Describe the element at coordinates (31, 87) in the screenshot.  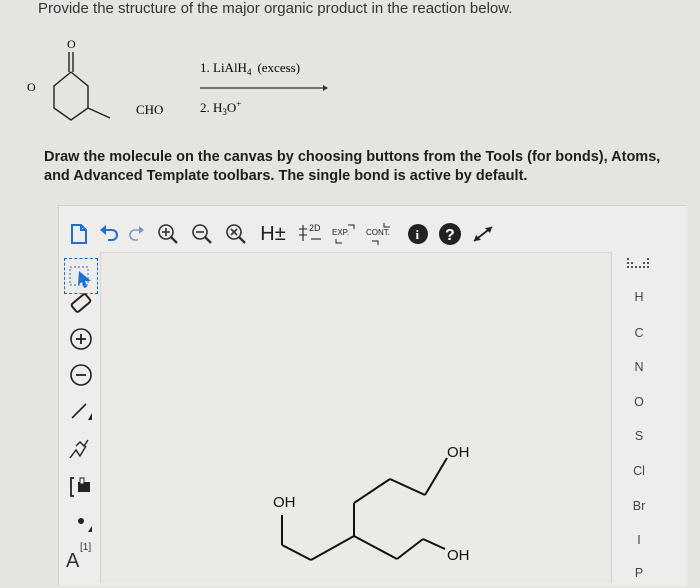
I see `ring-oxygen-label: O` at that location.